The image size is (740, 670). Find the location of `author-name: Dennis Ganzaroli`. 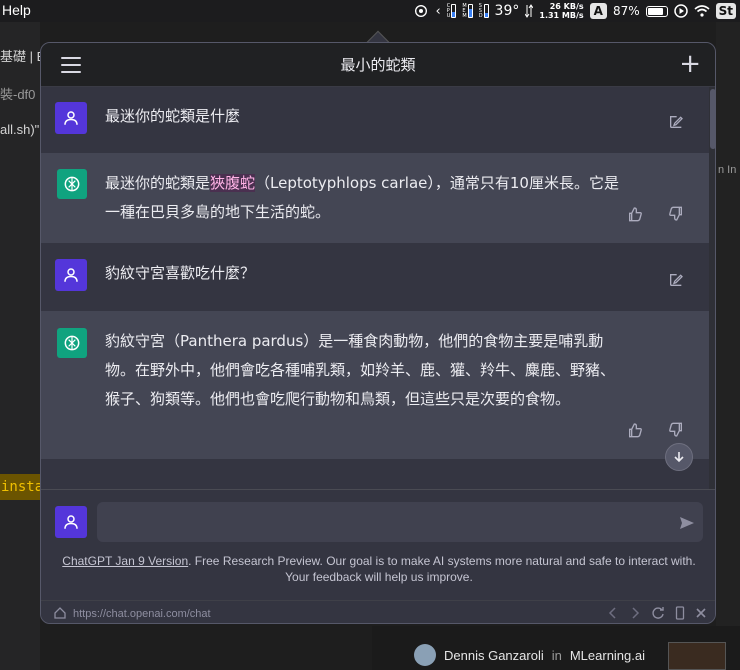

author-name: Dennis Ganzaroli is located at coordinates (494, 655).